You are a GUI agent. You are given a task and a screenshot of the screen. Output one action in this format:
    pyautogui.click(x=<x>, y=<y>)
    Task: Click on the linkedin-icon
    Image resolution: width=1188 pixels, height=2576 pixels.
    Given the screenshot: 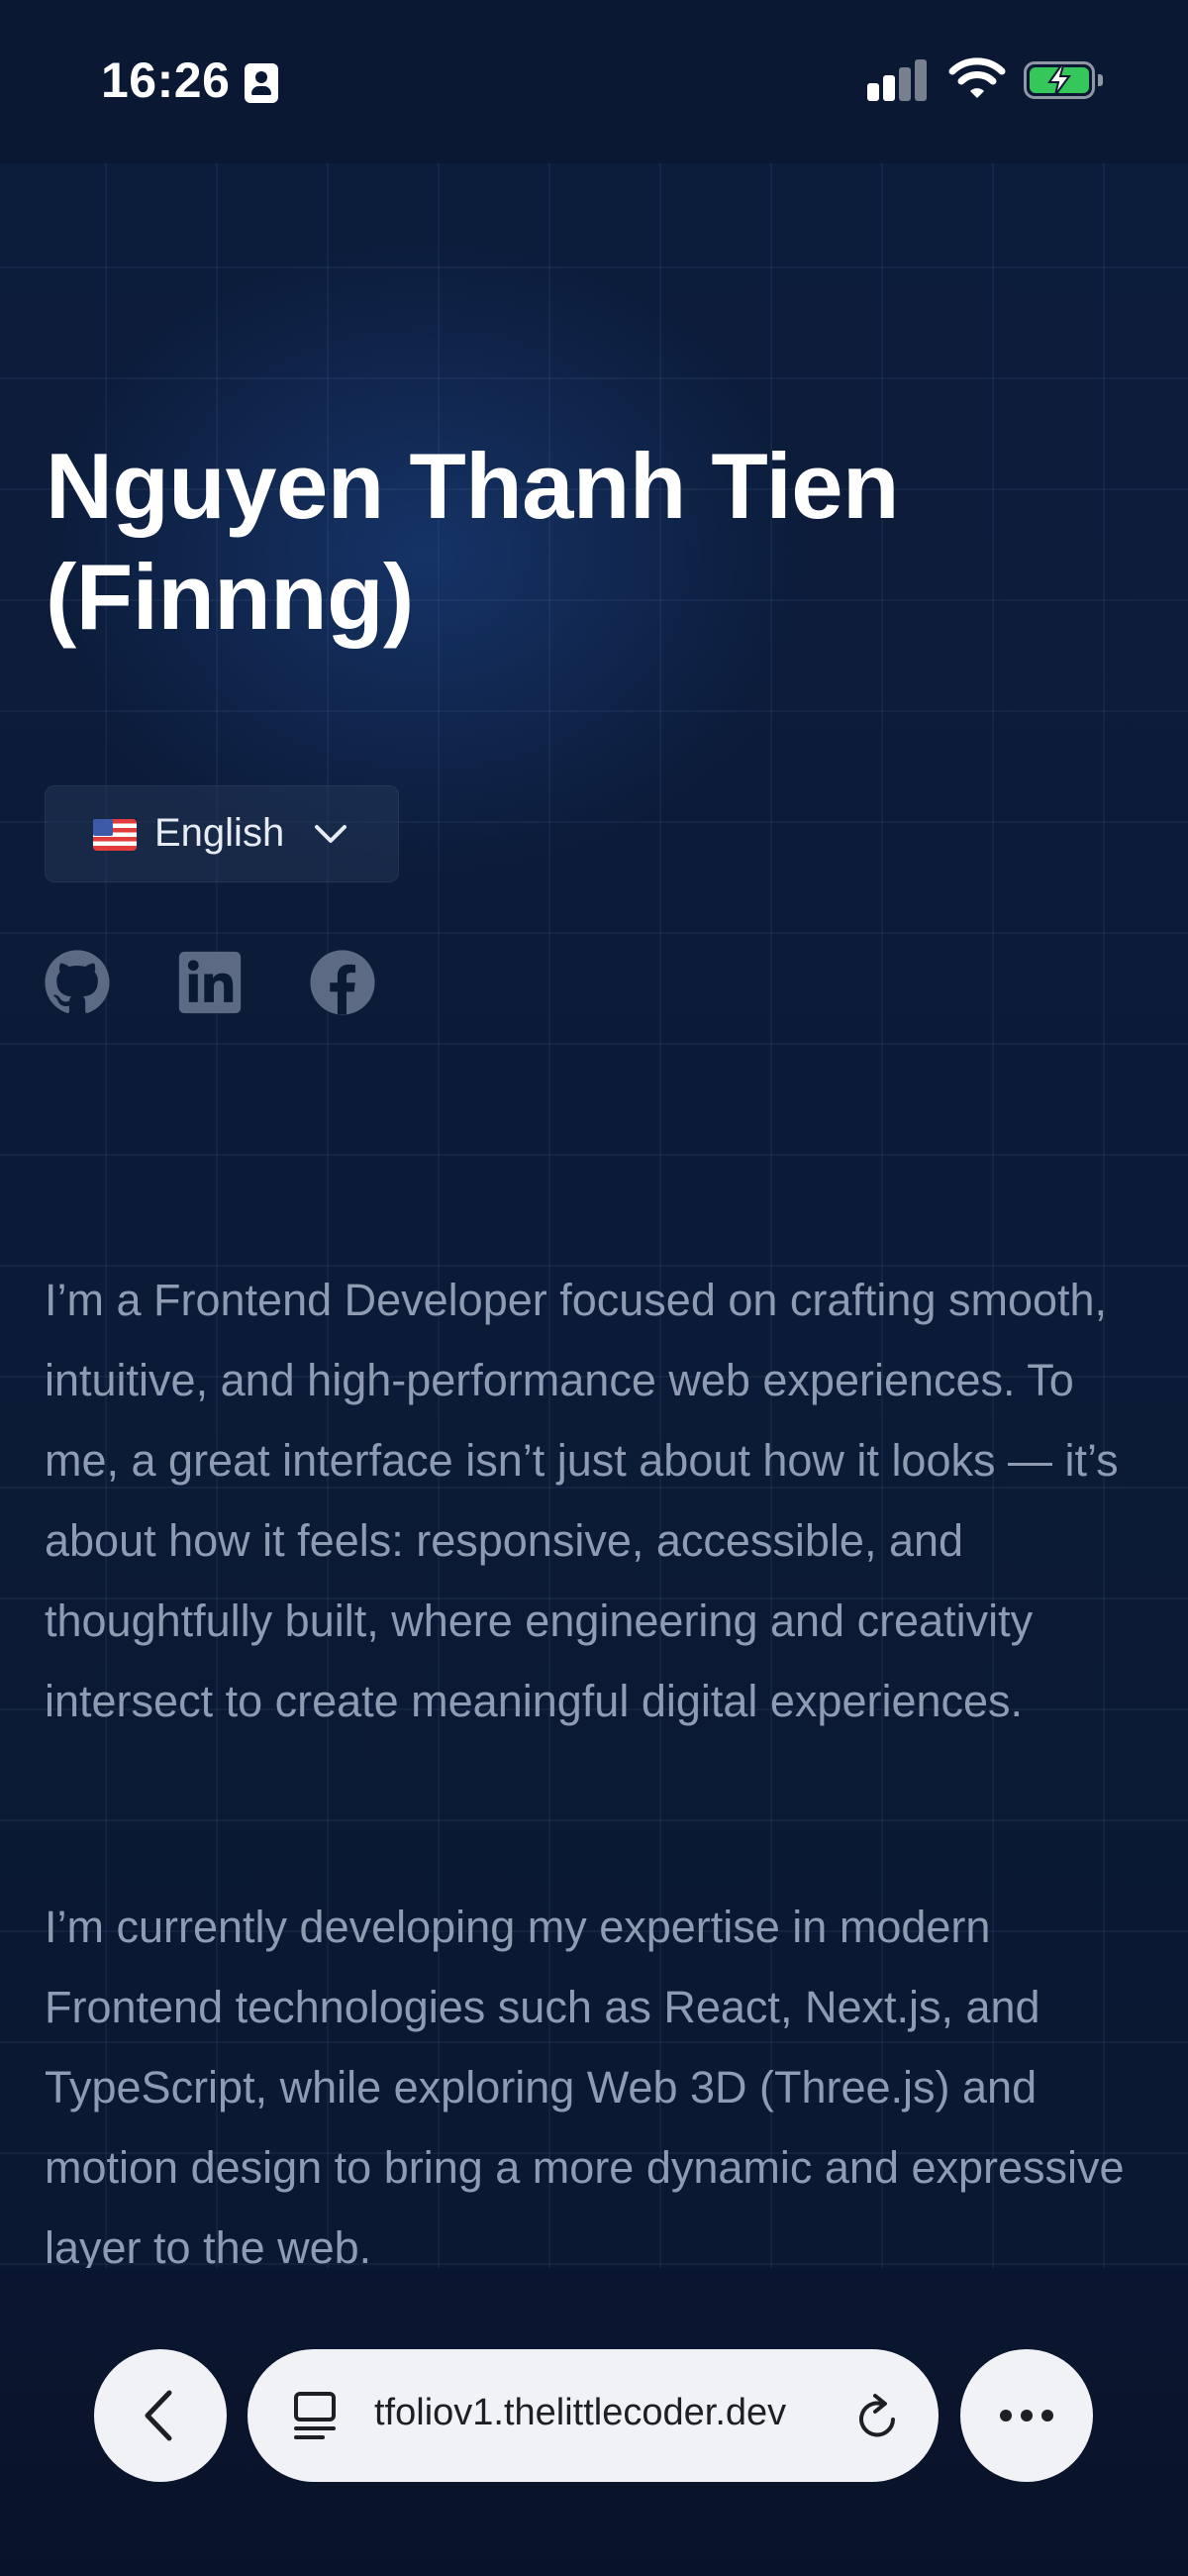 What is the action you would take?
    pyautogui.click(x=210, y=982)
    